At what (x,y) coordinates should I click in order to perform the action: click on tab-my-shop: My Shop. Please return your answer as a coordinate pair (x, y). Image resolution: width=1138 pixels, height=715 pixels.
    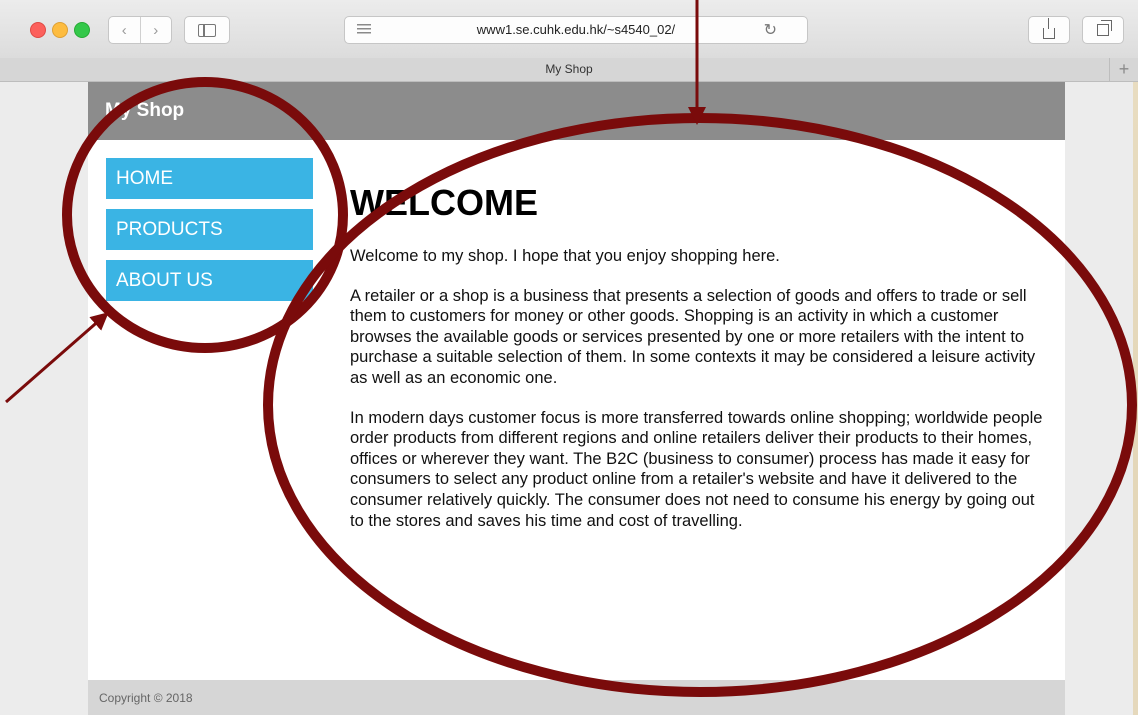
    Looking at the image, I should click on (569, 69).